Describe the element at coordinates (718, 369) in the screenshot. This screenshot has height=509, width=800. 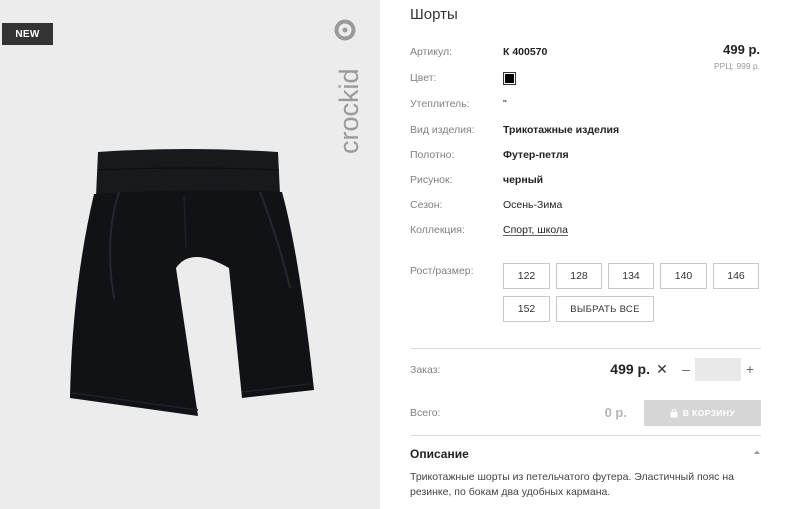
I see `quantity-input` at that location.